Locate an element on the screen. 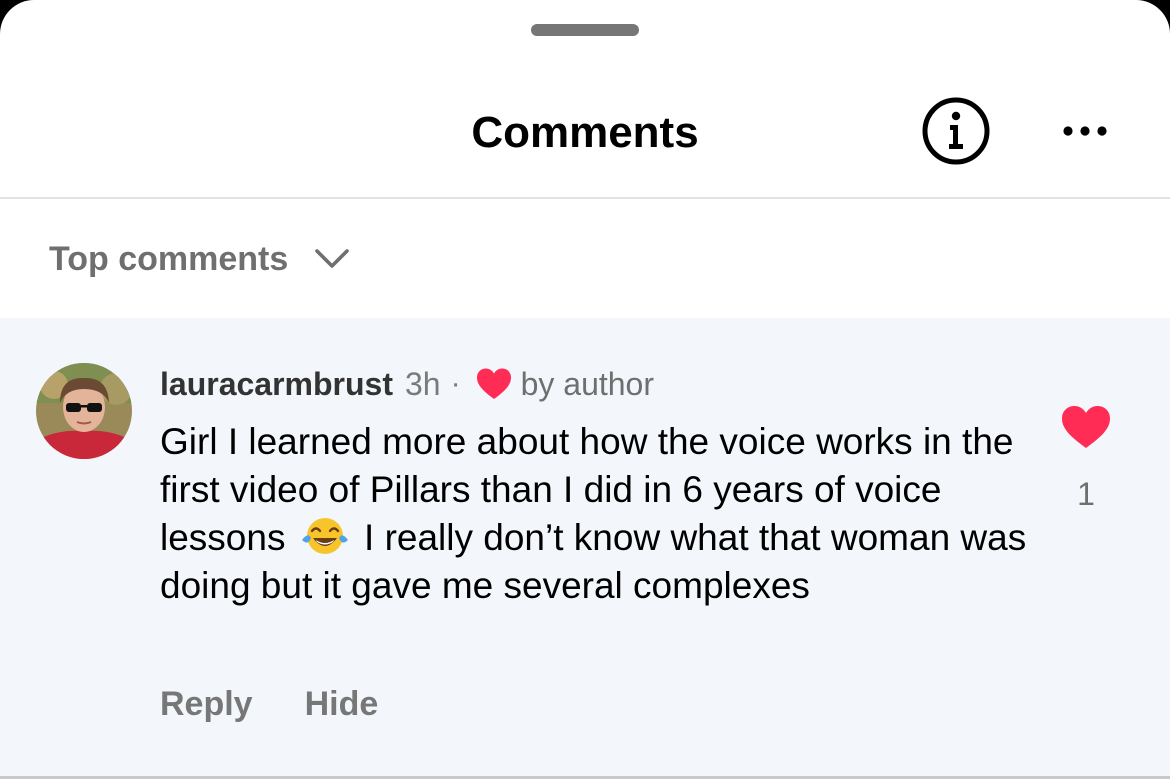 The height and width of the screenshot is (779, 1170). page-title: Comments is located at coordinates (585, 132).